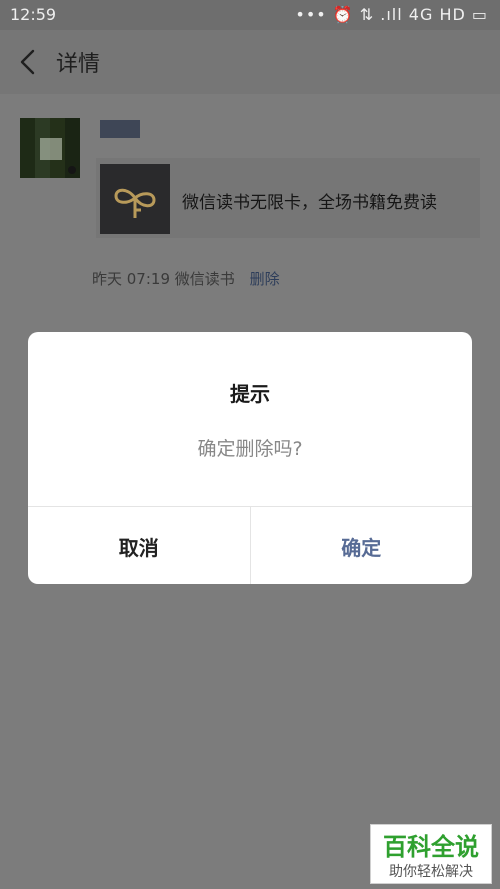 The width and height of the screenshot is (500, 889). I want to click on header-bar: 详情, so click(250, 62).